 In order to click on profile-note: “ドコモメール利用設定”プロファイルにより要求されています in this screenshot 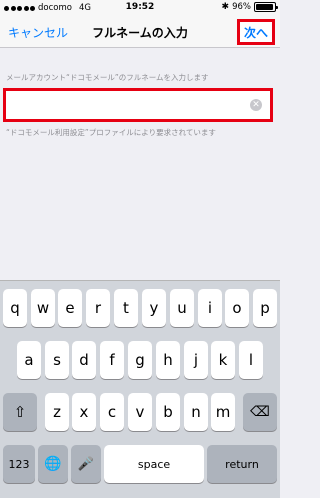, I will do `click(111, 132)`.